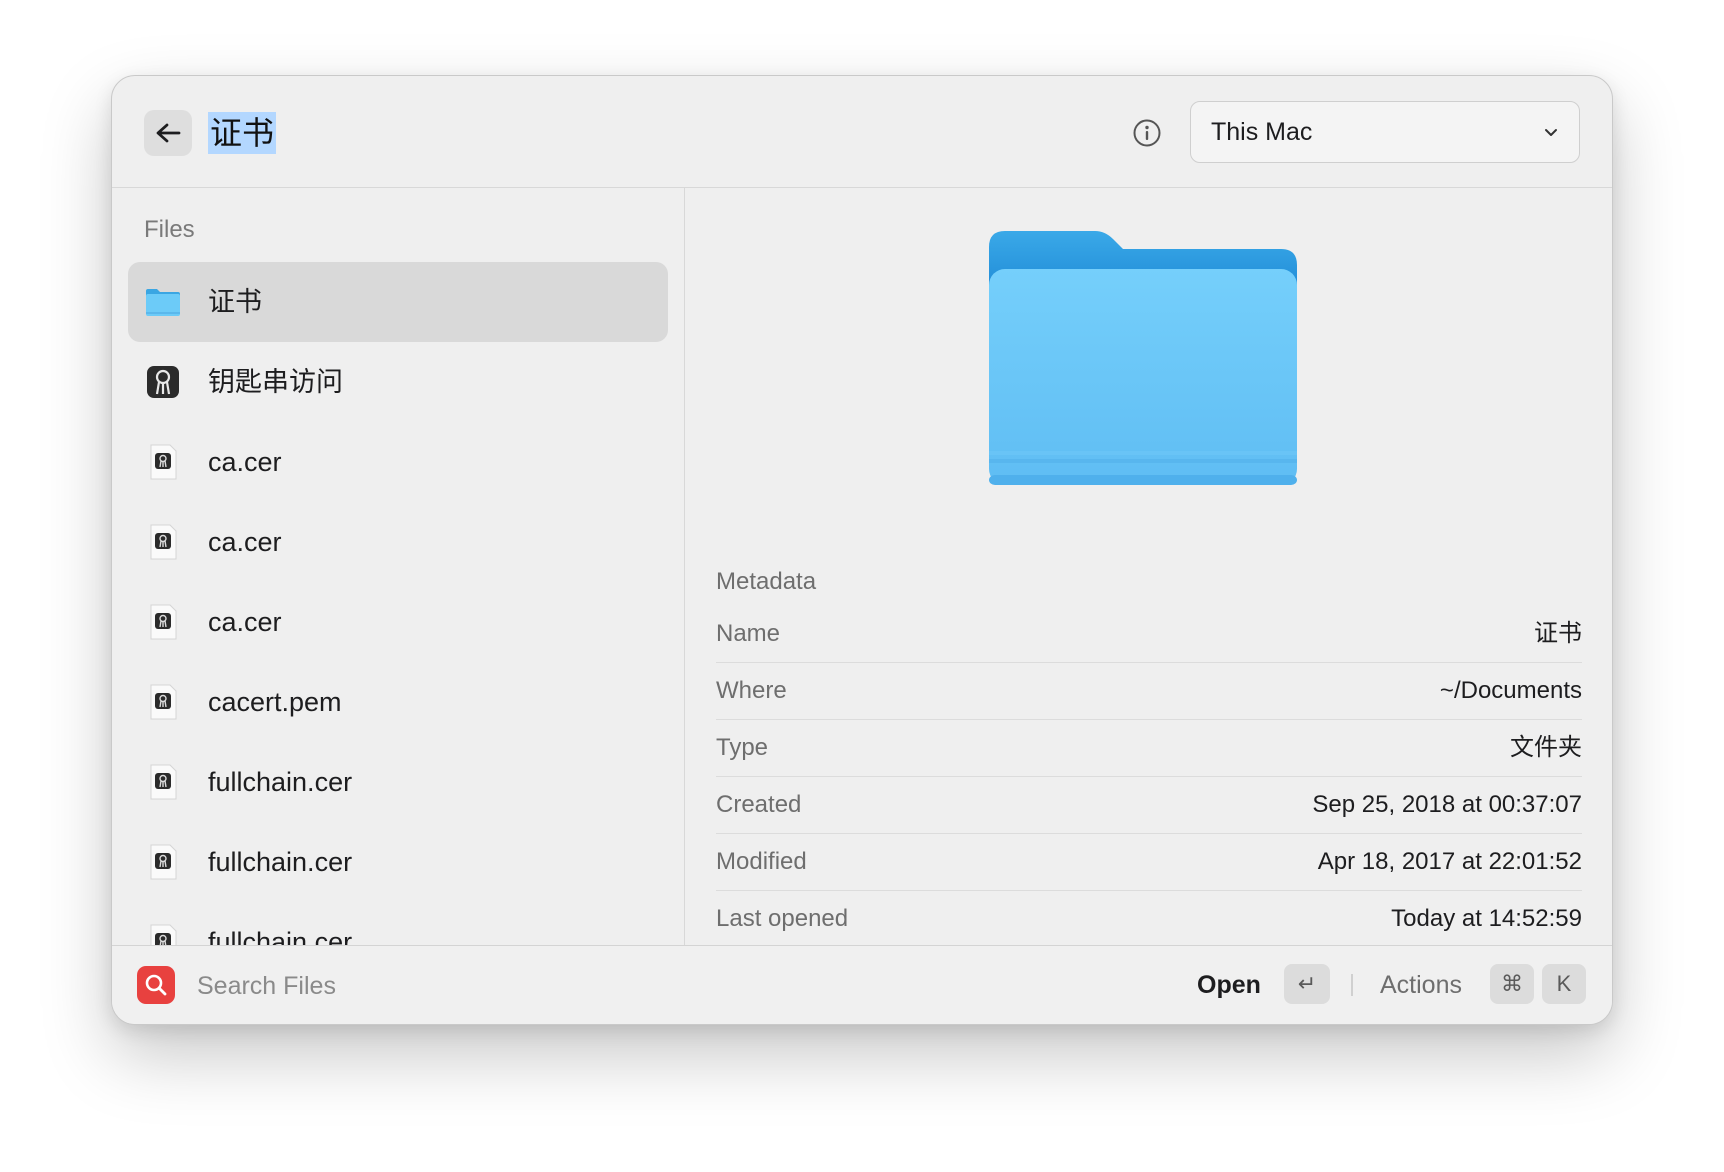 The height and width of the screenshot is (1172, 1724). I want to click on info-icon, so click(1147, 133).